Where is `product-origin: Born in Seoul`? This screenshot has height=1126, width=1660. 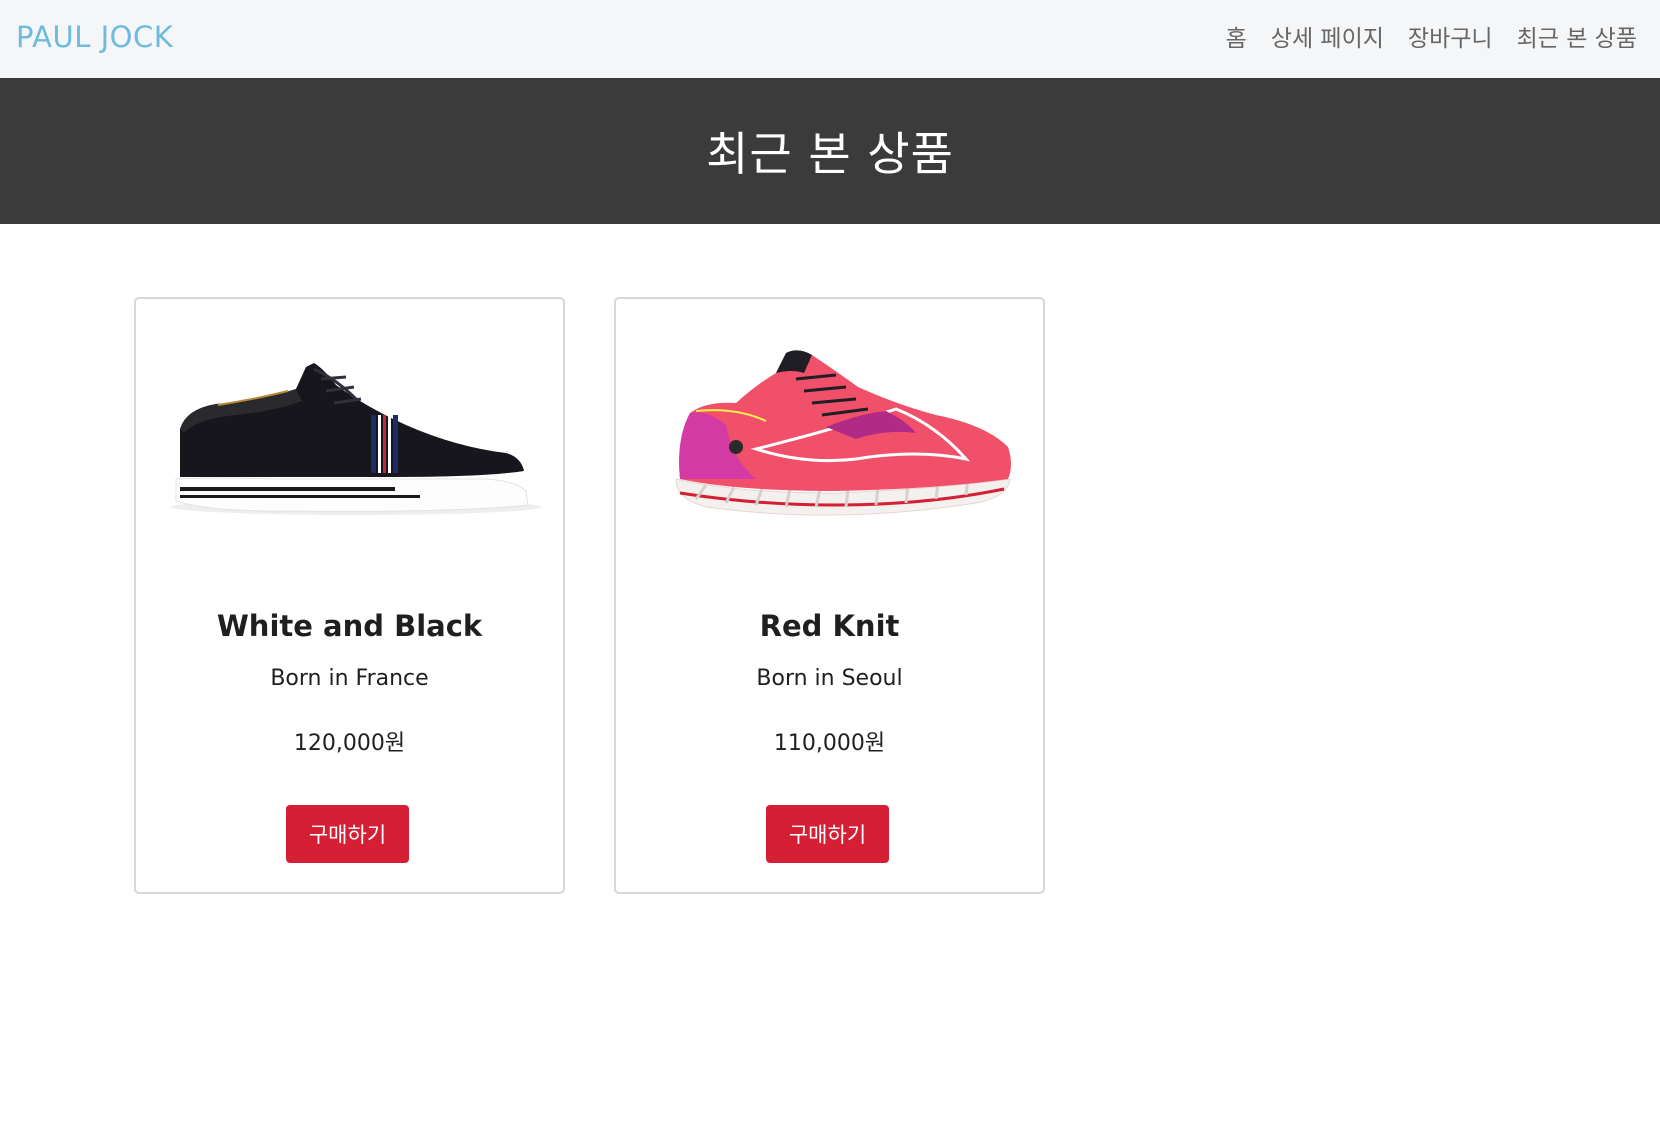 product-origin: Born in Seoul is located at coordinates (829, 678).